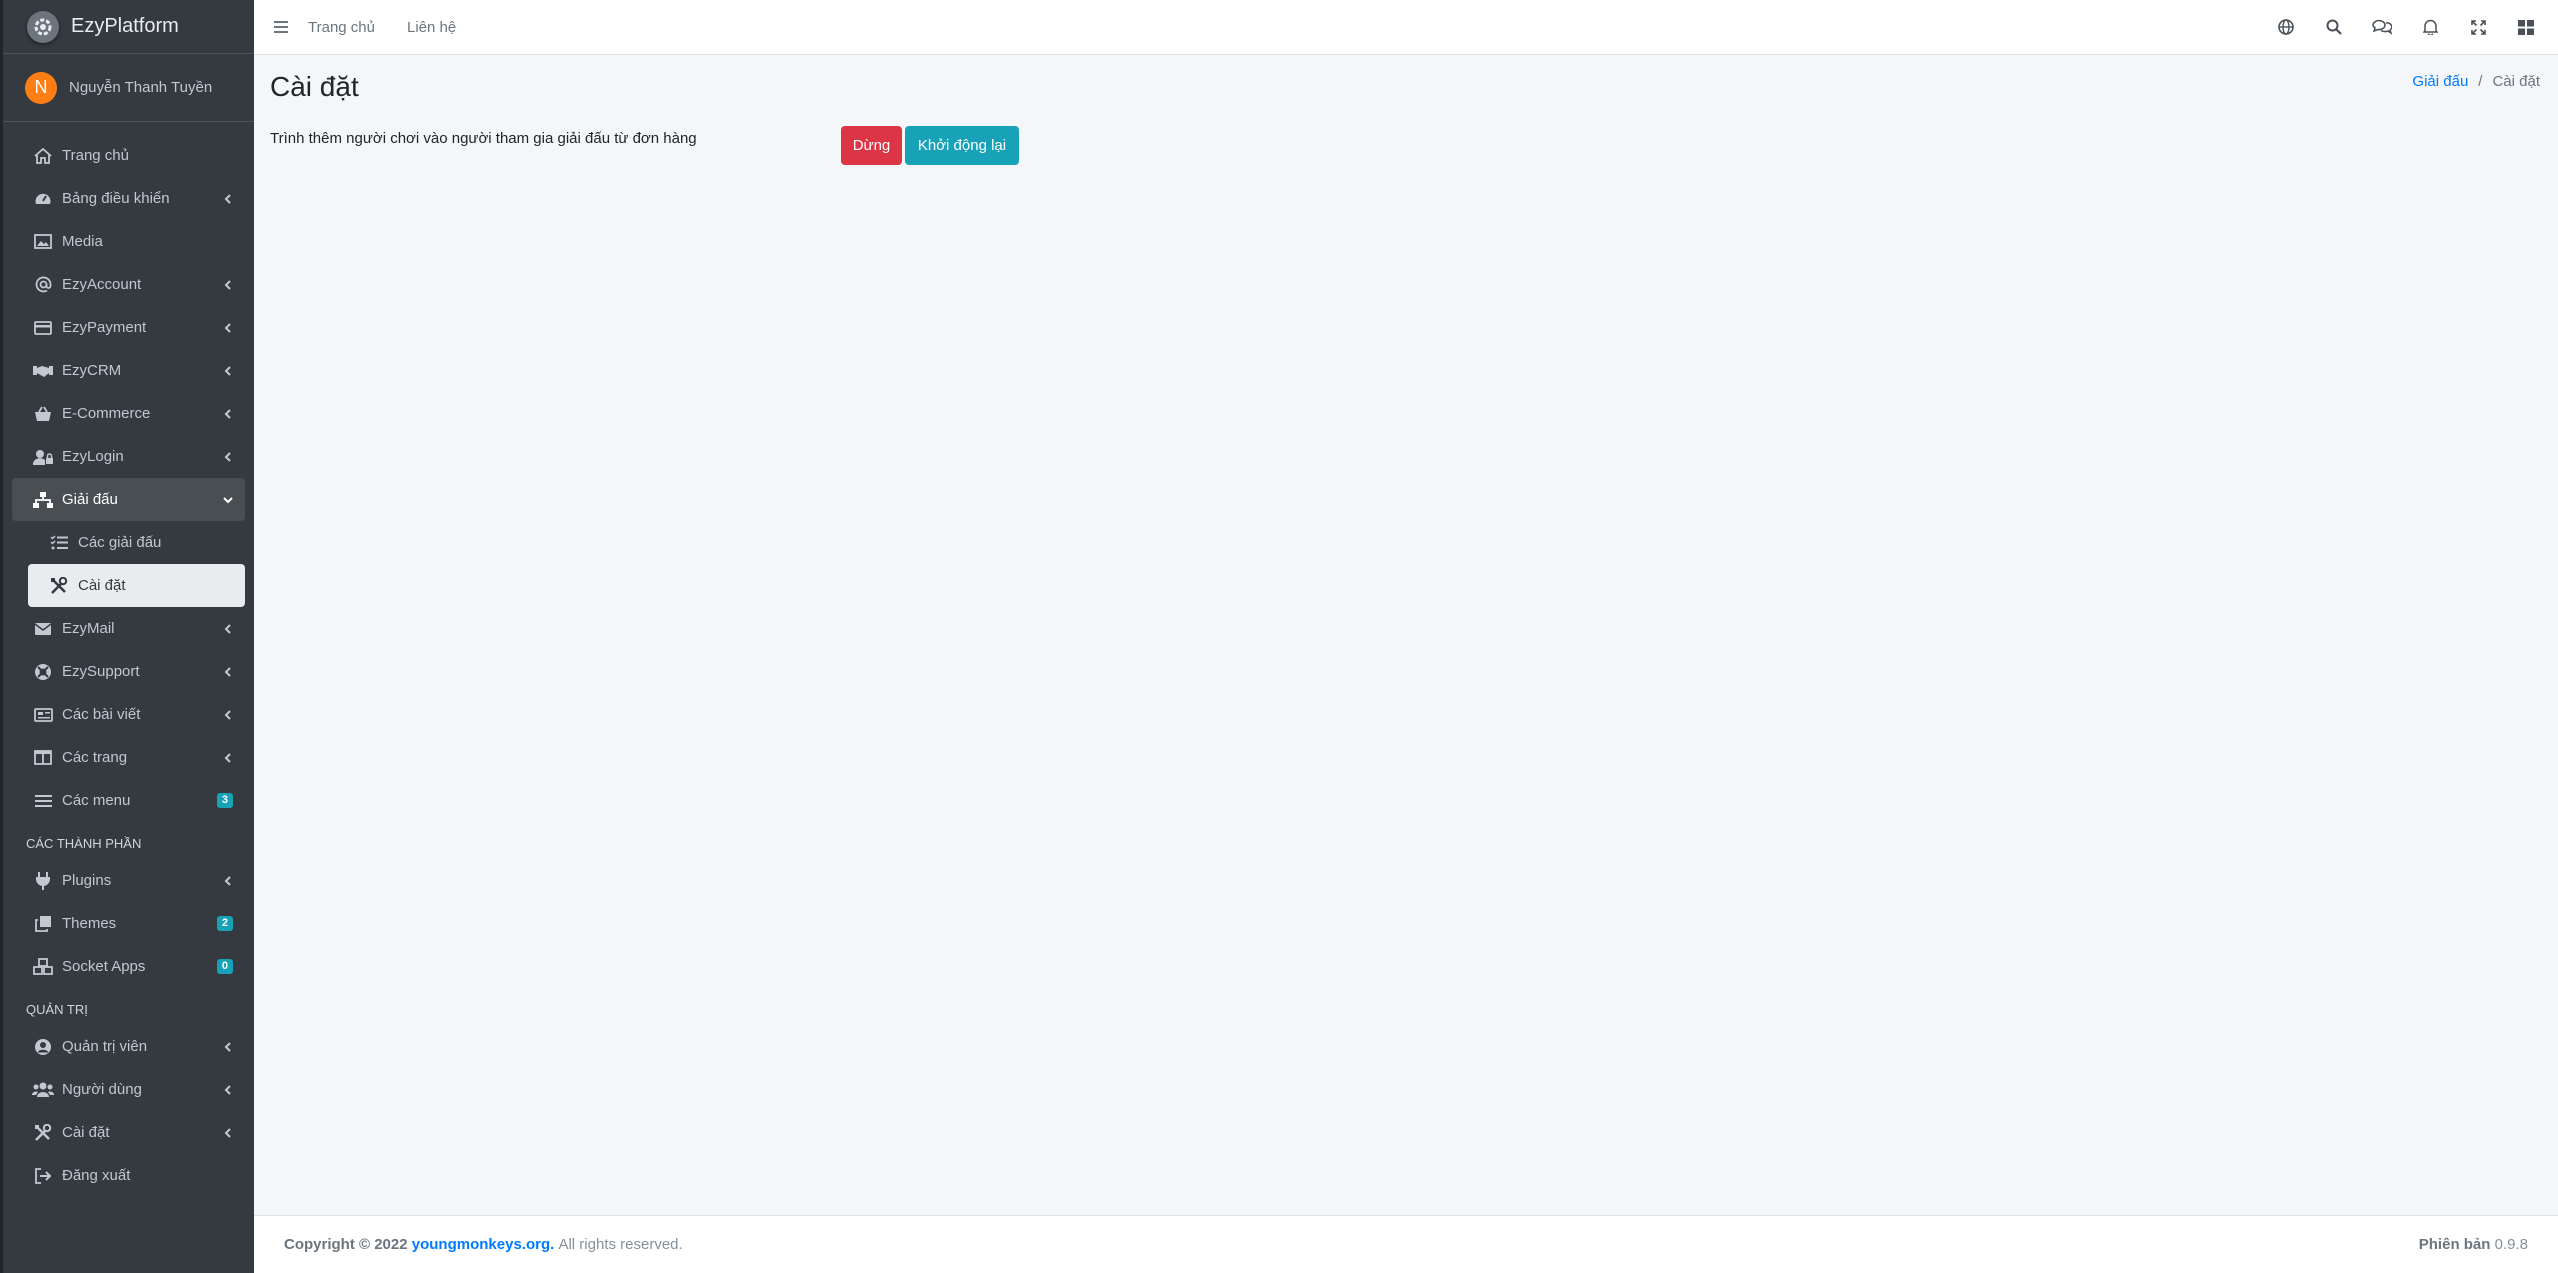 This screenshot has height=1273, width=2558. Describe the element at coordinates (281, 27) in the screenshot. I see `hamburger-icon` at that location.